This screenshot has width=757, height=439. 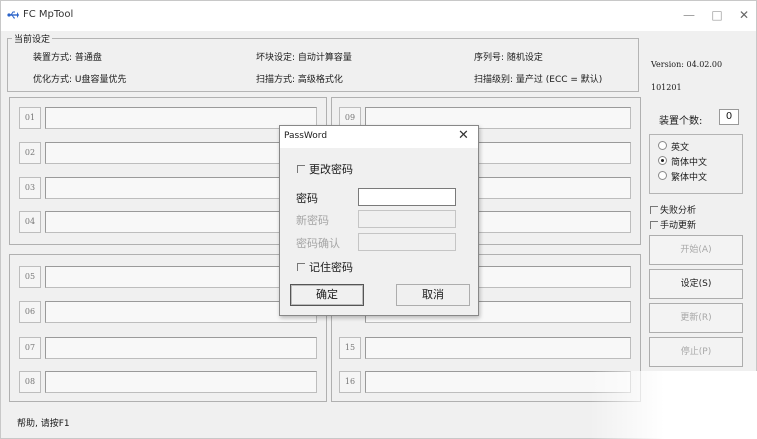 I want to click on status-bar-text: 帮助, 请按F1, so click(x=43, y=424).